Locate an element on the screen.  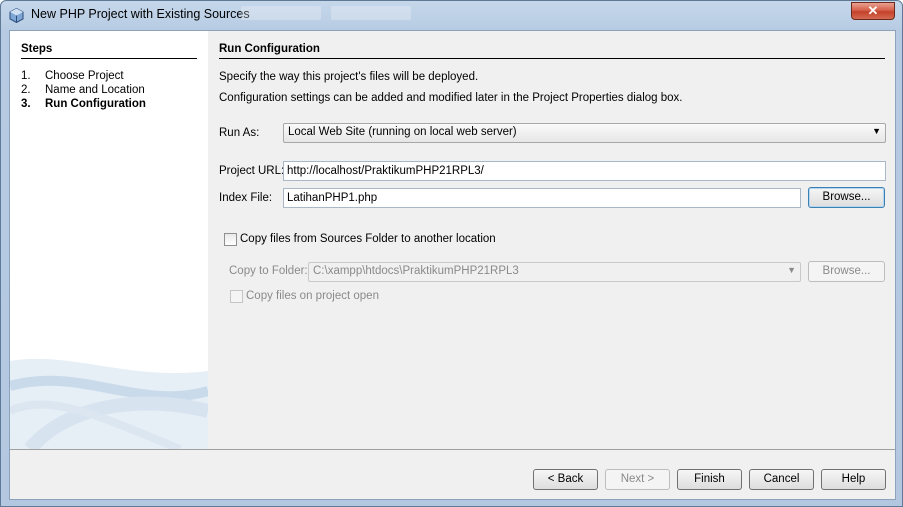
cancel-button: Cancel is located at coordinates (781, 479).